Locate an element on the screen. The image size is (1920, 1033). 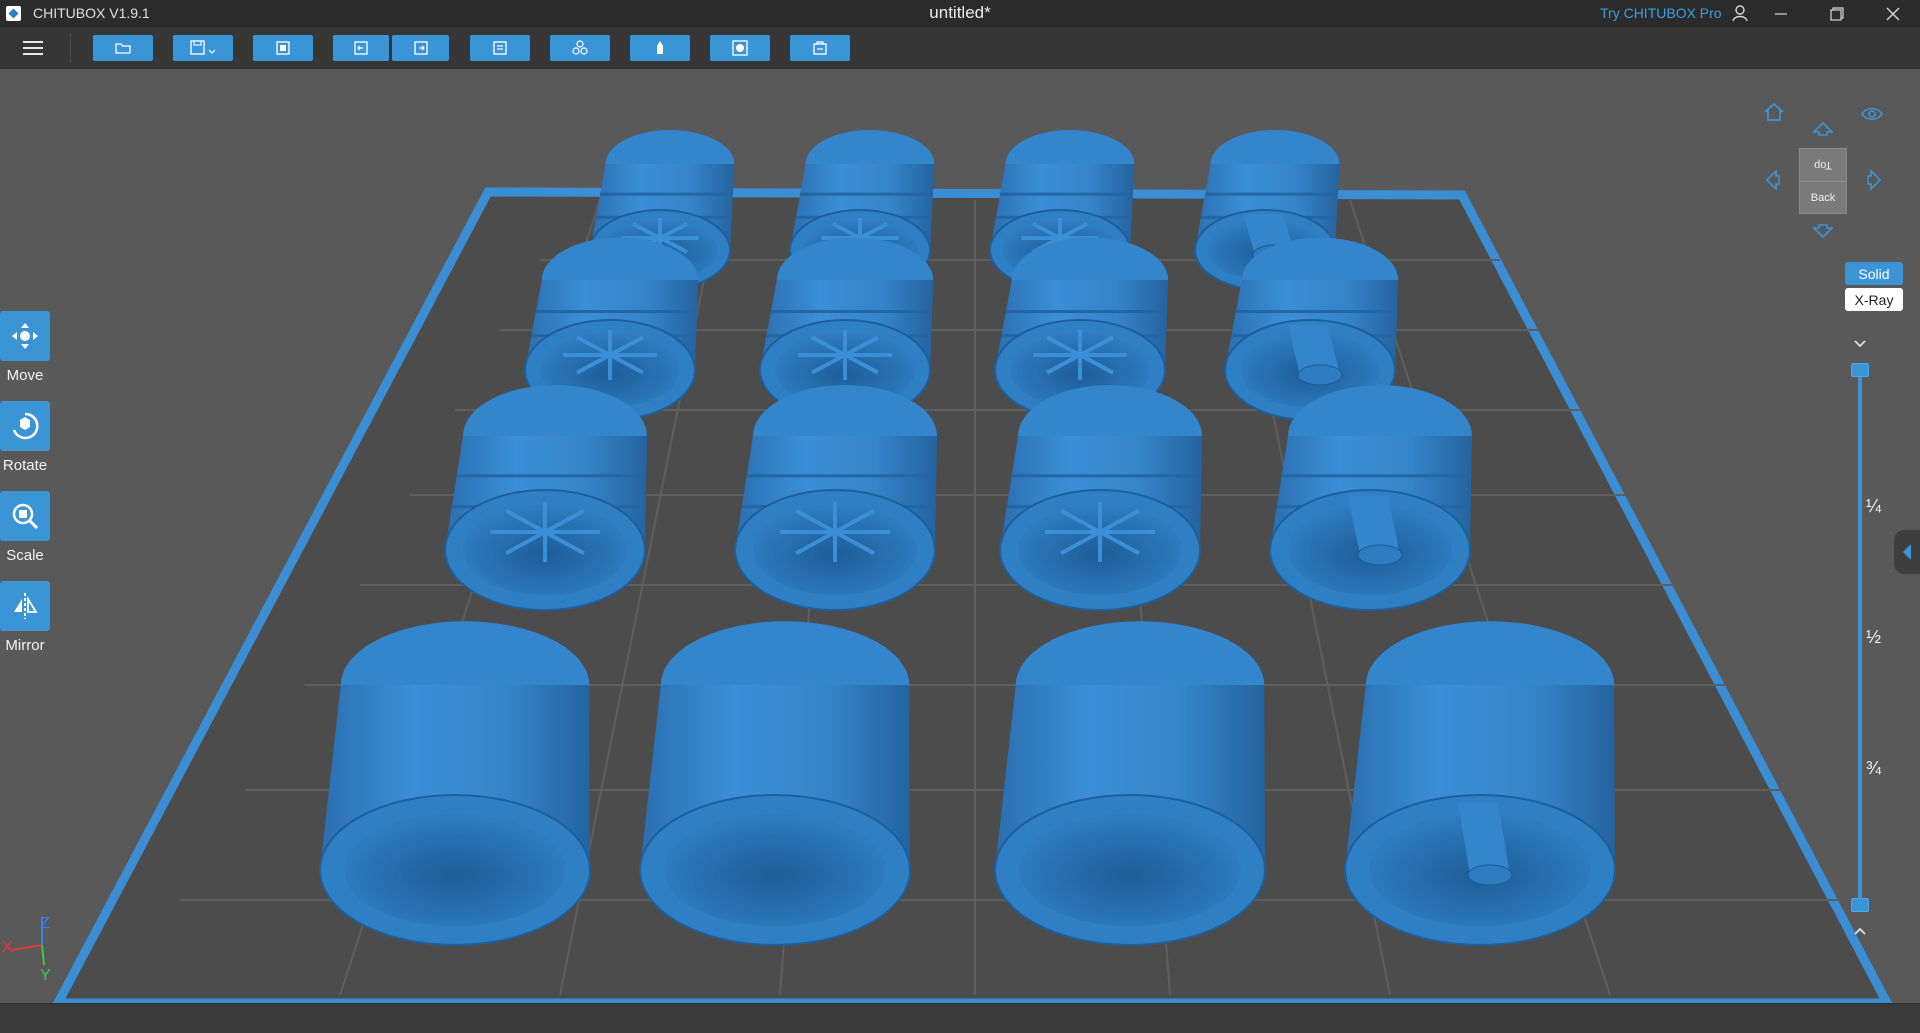
view-right-arrow-icon is located at coordinates (1875, 180).